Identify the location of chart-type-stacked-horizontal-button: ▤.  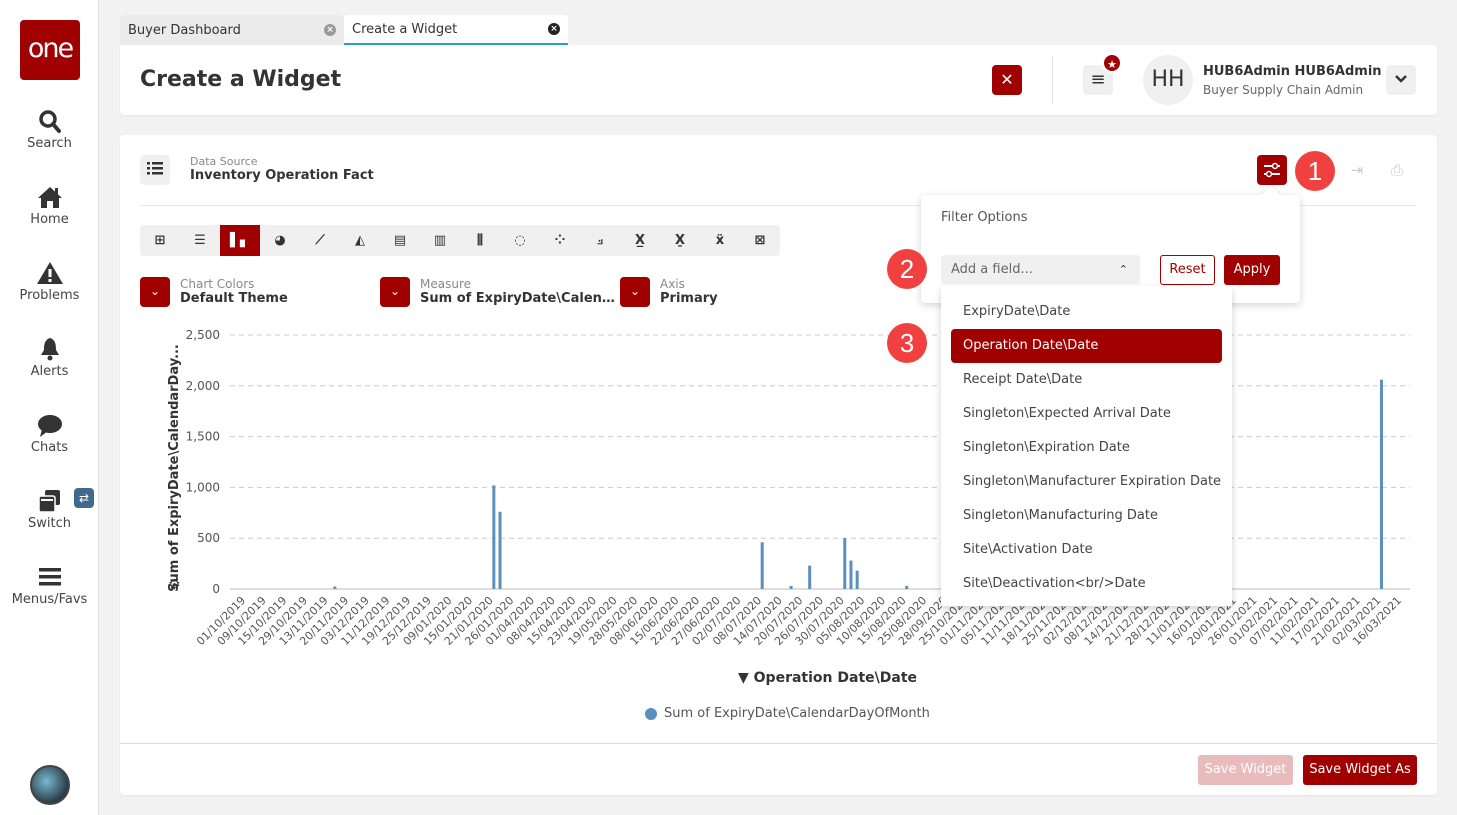
(400, 240).